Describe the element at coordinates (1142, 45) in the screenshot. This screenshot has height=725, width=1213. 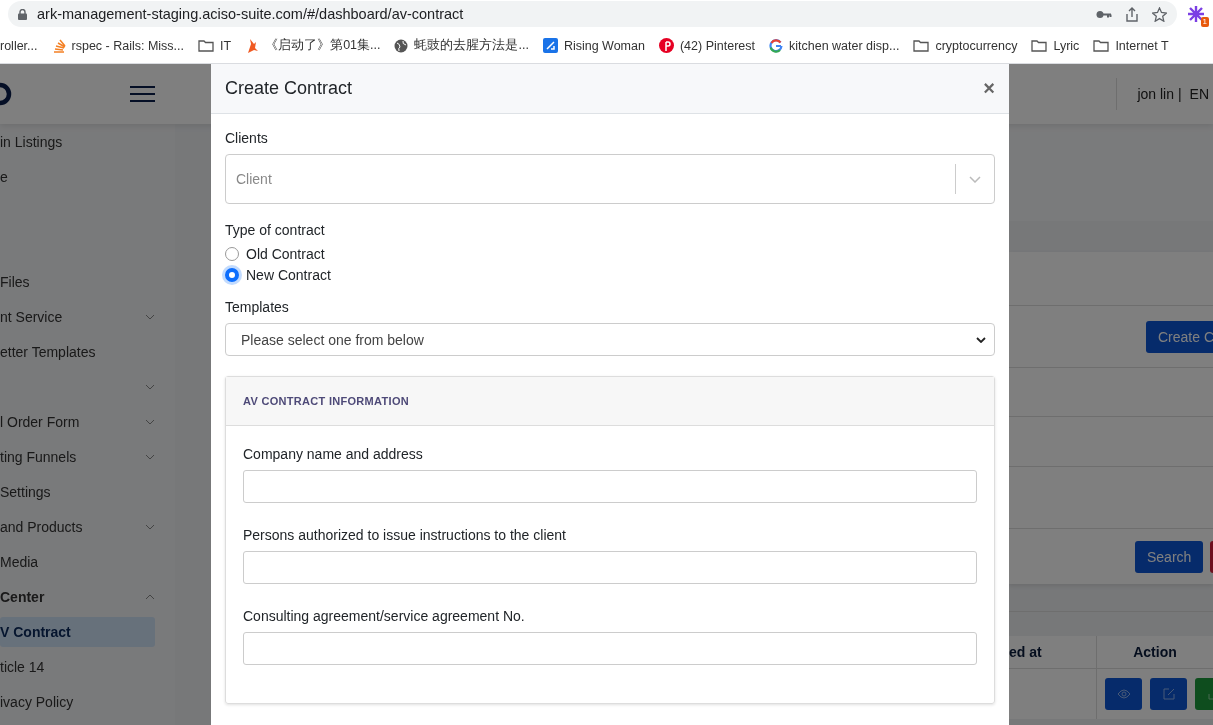
I see `bookmark: Internet T` at that location.